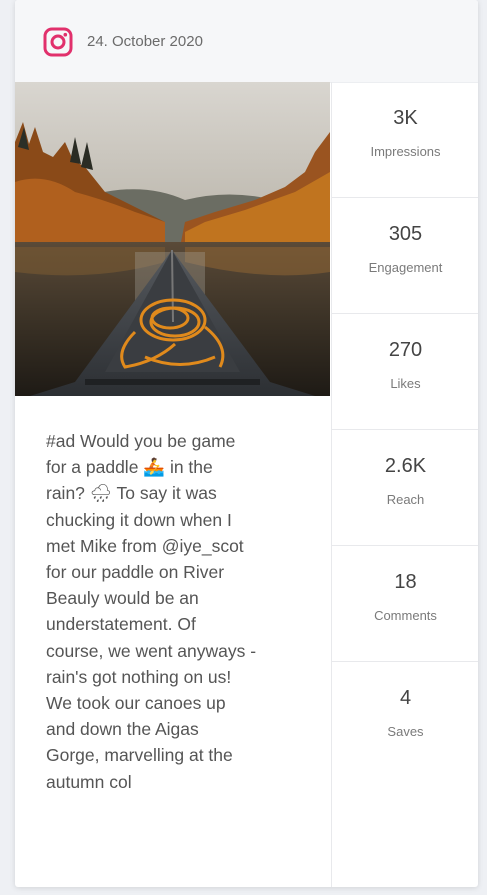 The width and height of the screenshot is (487, 895). Describe the element at coordinates (405, 140) in the screenshot. I see `stat-impressions: 3K Impressions` at that location.